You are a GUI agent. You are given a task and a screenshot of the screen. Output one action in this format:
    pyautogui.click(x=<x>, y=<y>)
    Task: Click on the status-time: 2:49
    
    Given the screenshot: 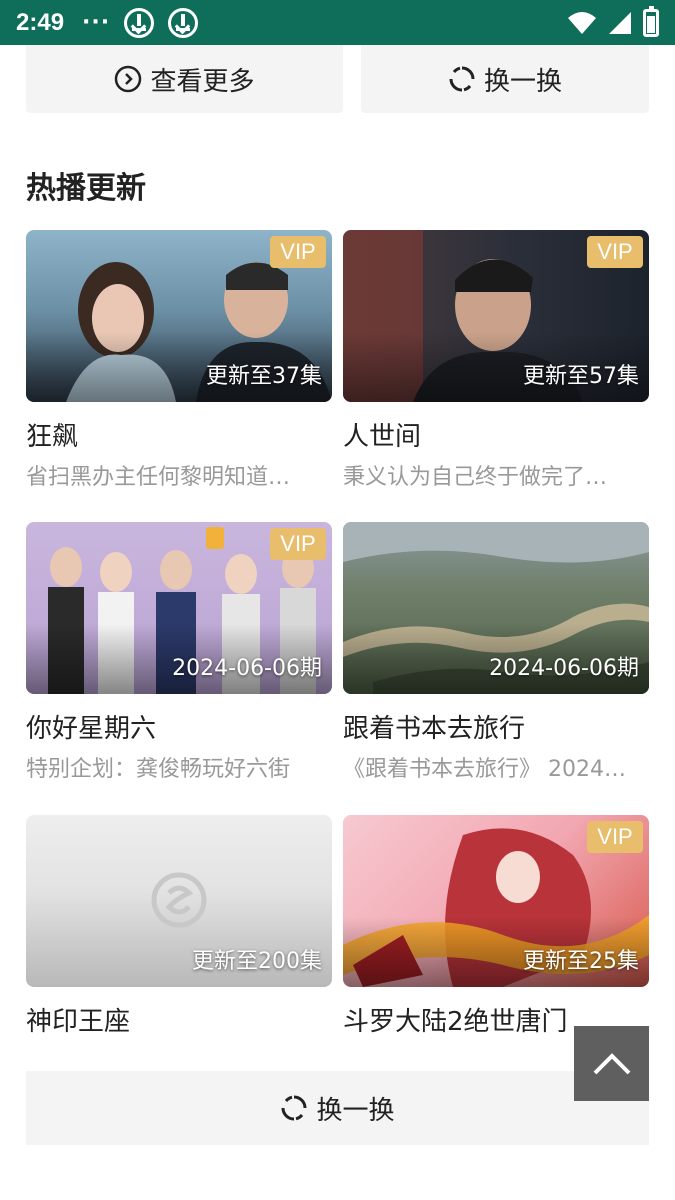 What is the action you would take?
    pyautogui.click(x=40, y=22)
    